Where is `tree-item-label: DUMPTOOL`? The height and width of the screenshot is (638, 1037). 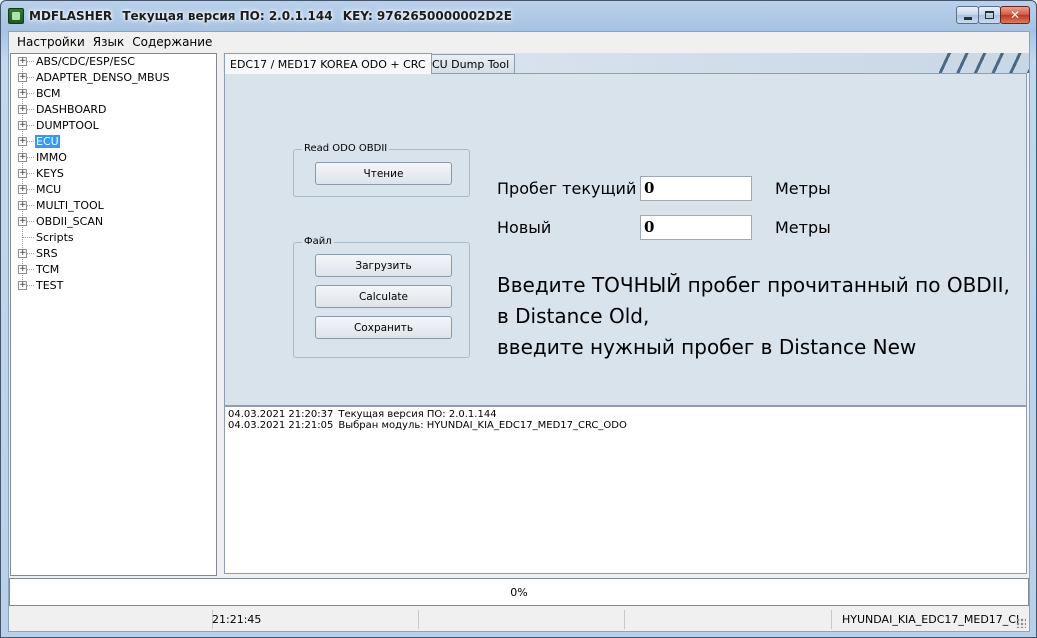
tree-item-label: DUMPTOOL is located at coordinates (67, 125).